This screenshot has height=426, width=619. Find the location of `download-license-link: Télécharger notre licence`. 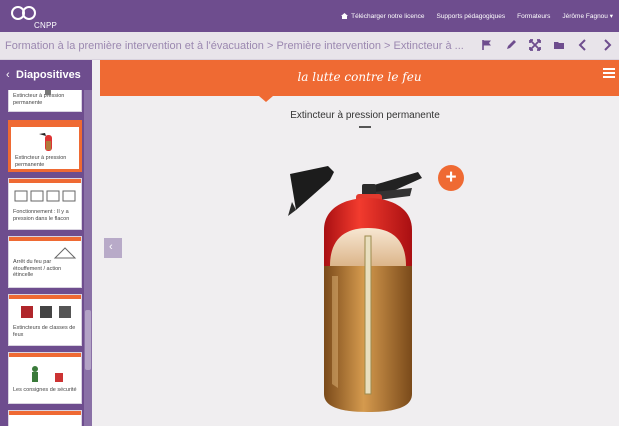

download-license-link: Télécharger notre licence is located at coordinates (382, 16).